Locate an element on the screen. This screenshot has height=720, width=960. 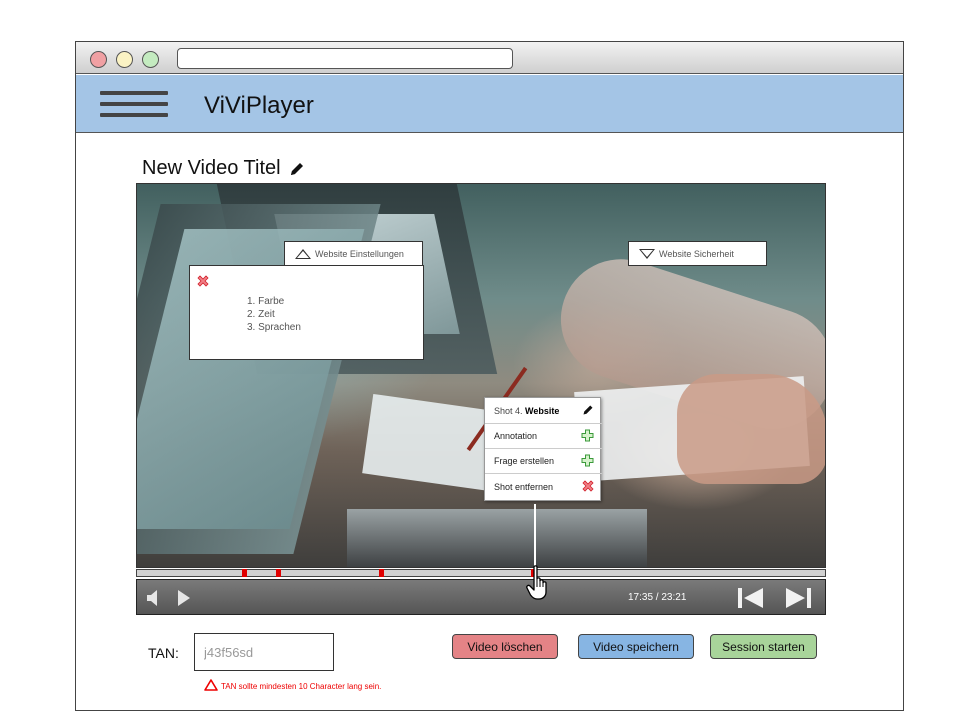
time-display: 17:35 / 23:21 is located at coordinates (657, 597).